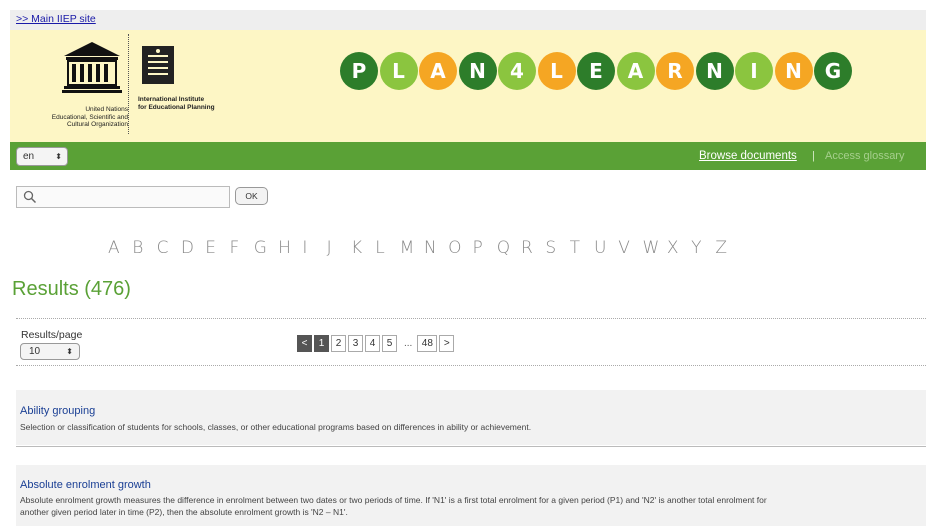  Describe the element at coordinates (30, 197) in the screenshot. I see `search-icon` at that location.